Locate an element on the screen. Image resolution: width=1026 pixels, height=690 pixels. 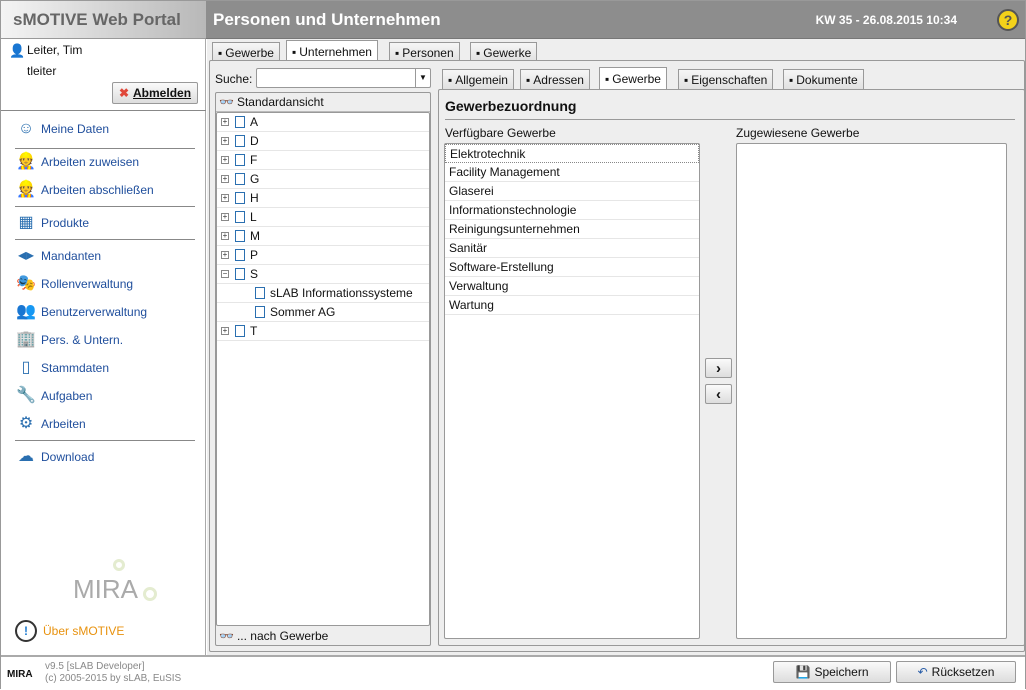
sidebar-item-10: ⚙ Arbeiten is located at coordinates (50, 424).